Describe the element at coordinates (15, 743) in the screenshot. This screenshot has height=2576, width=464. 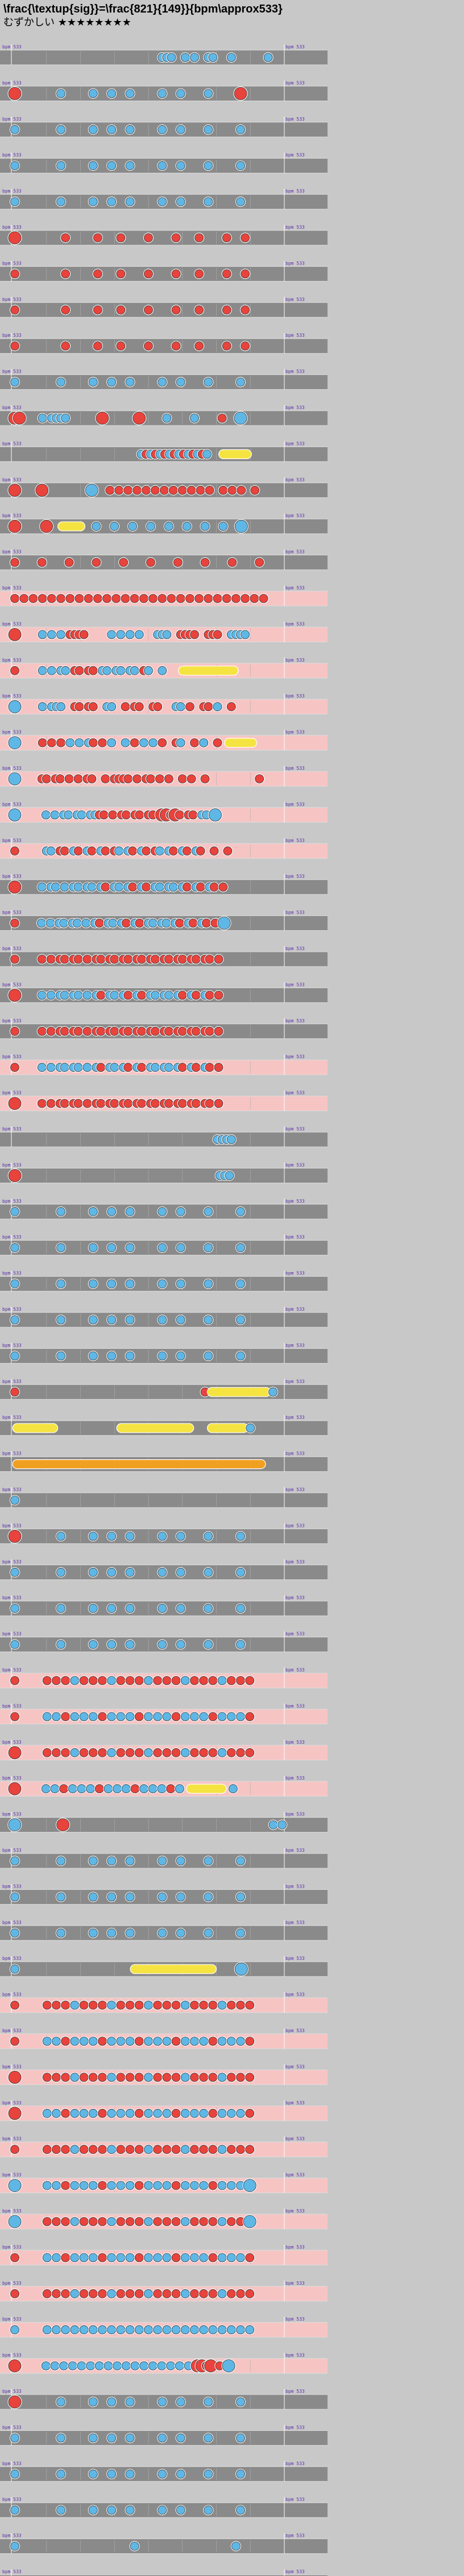
I see `big-ka-note` at that location.